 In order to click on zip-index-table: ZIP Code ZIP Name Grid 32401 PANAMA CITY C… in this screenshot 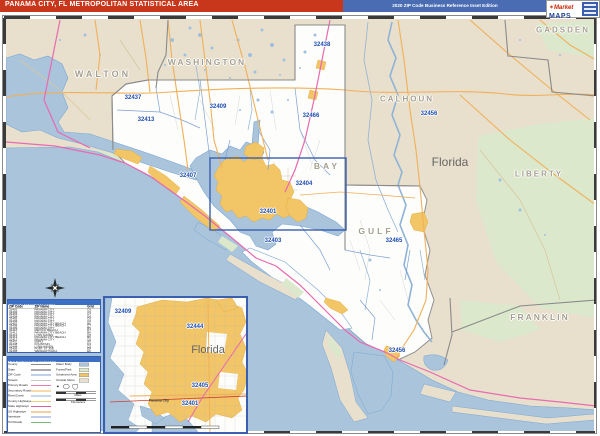, I will do `click(54, 328)`.